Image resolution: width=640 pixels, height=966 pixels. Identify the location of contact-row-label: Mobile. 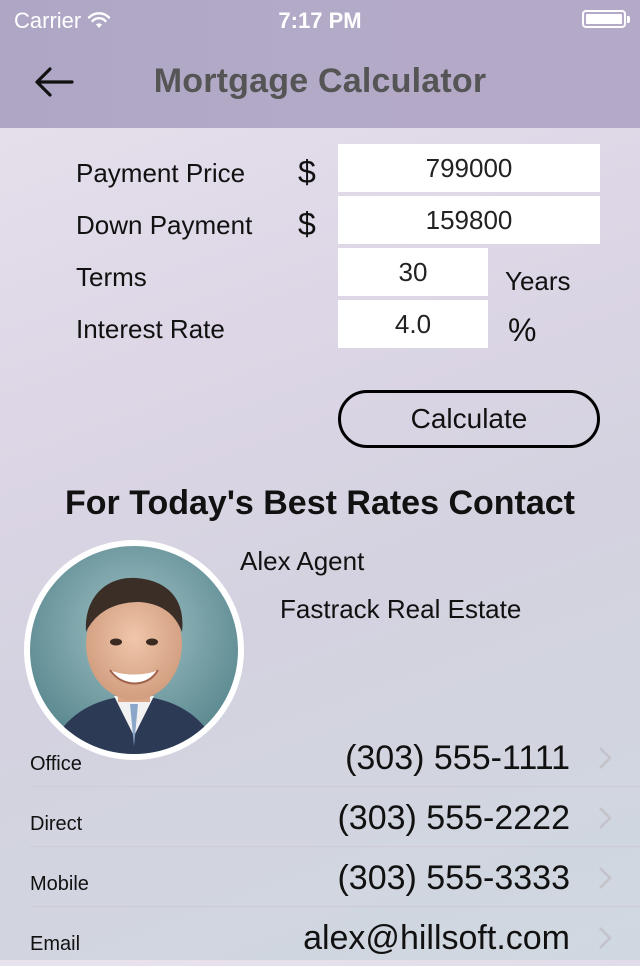
(59, 884).